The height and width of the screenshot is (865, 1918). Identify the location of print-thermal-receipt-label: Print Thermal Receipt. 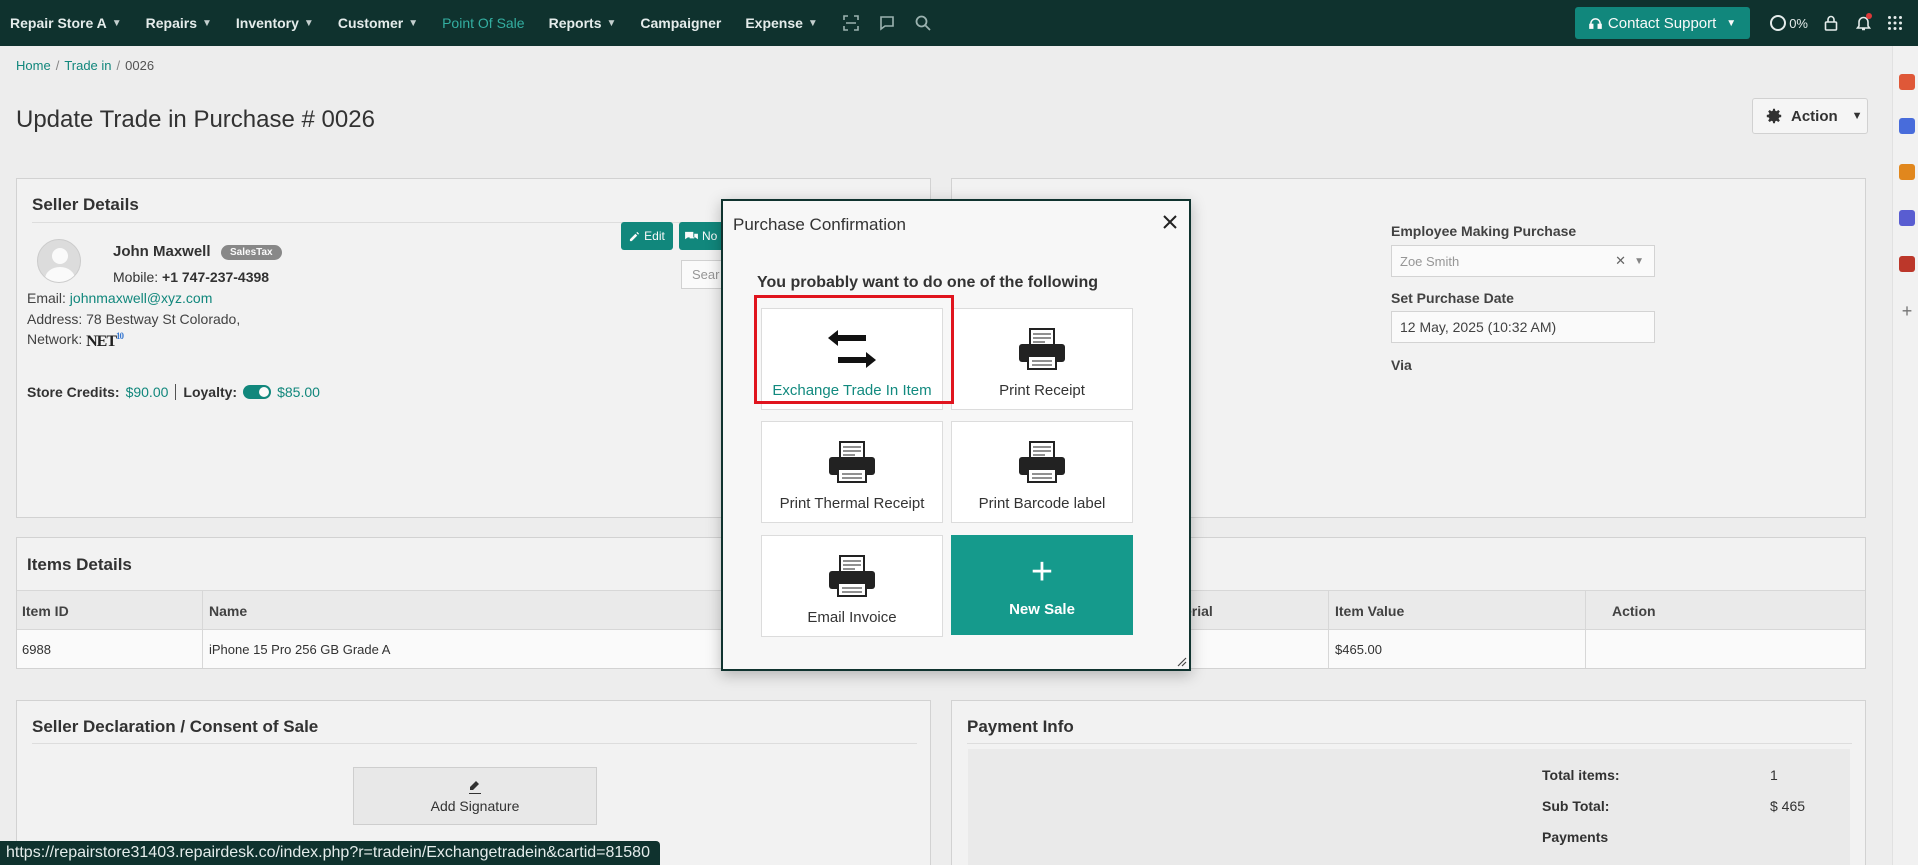
(852, 503).